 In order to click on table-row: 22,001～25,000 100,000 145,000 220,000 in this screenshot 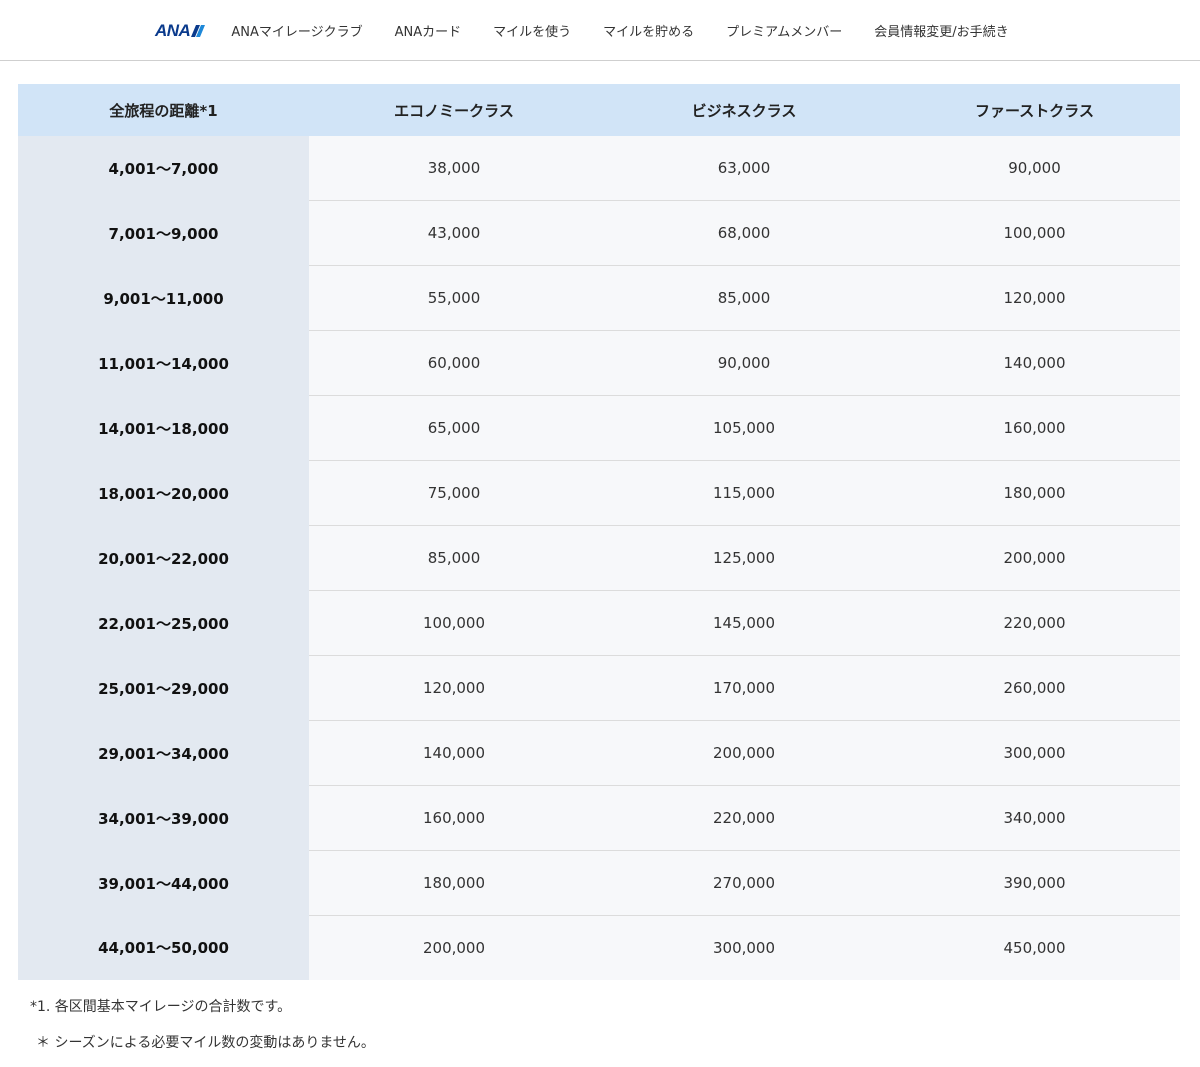, I will do `click(599, 623)`.